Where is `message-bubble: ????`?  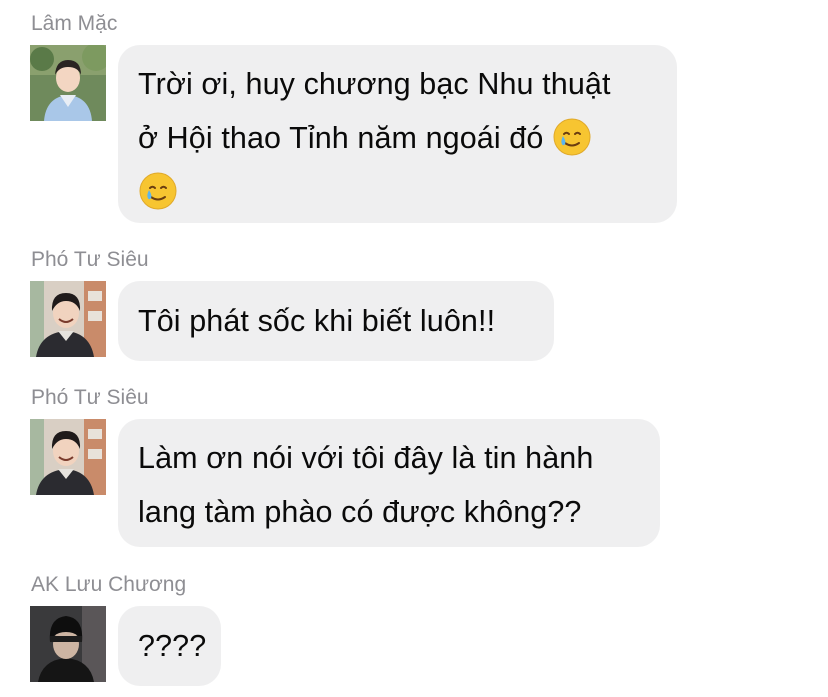 message-bubble: ???? is located at coordinates (169, 646).